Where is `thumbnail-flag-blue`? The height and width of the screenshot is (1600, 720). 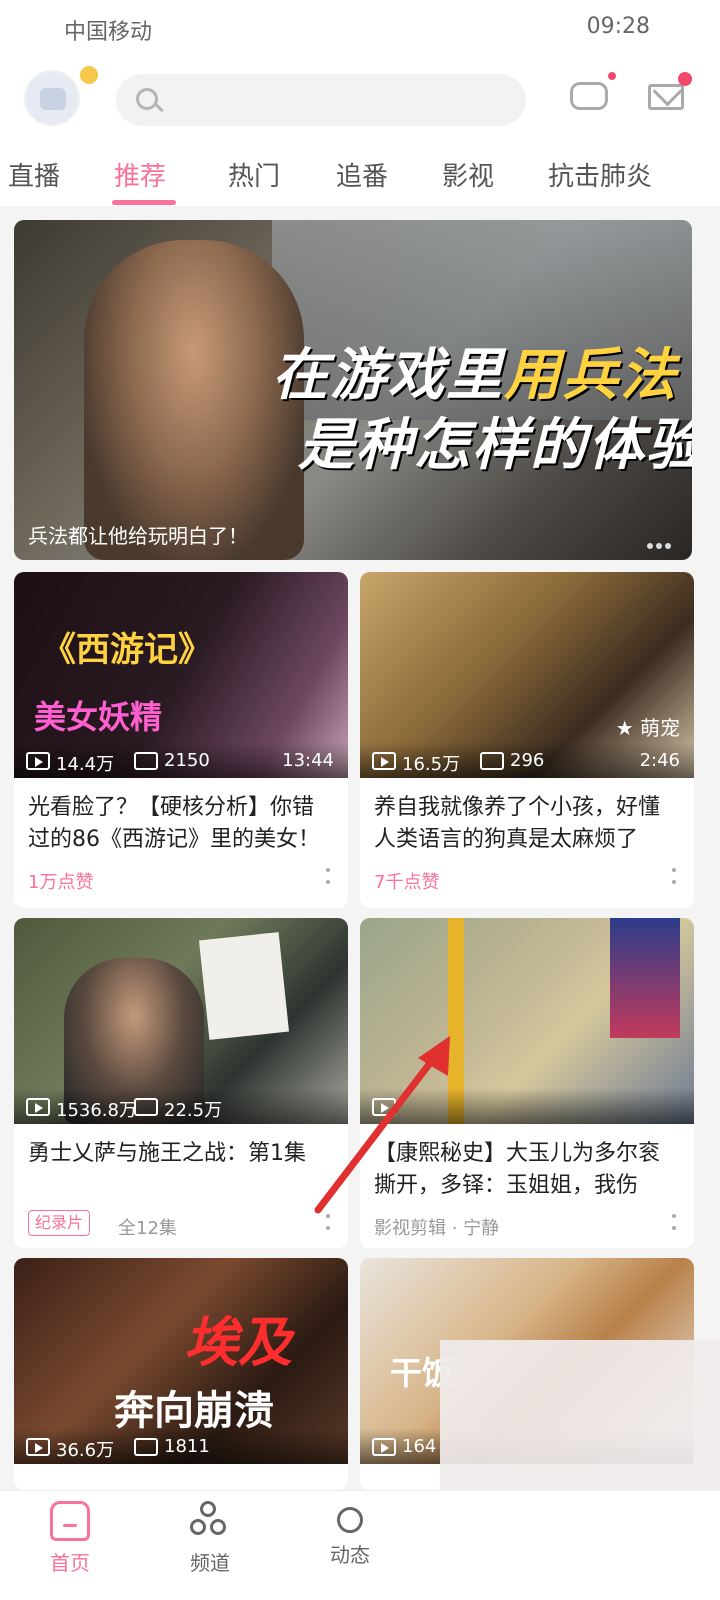 thumbnail-flag-blue is located at coordinates (645, 978).